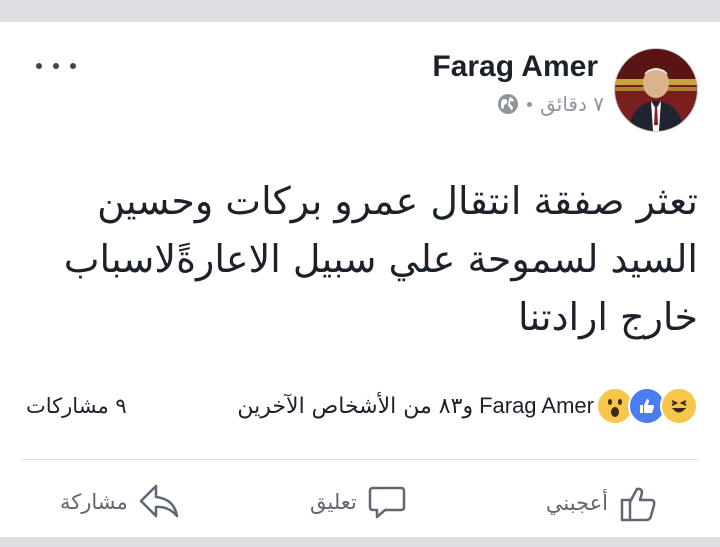 This screenshot has width=720, height=547. What do you see at coordinates (647, 406) in the screenshot?
I see `reaction-icons` at bounding box center [647, 406].